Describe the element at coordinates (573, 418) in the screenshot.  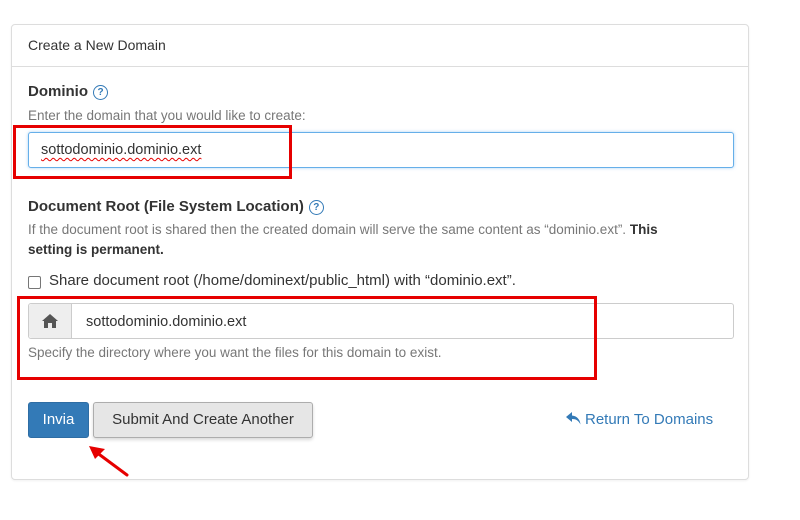
I see `reply-arrow-icon` at that location.